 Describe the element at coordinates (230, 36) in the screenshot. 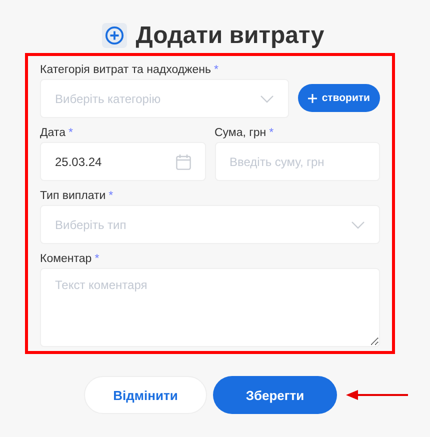

I see `page-title: Додати витрату` at that location.